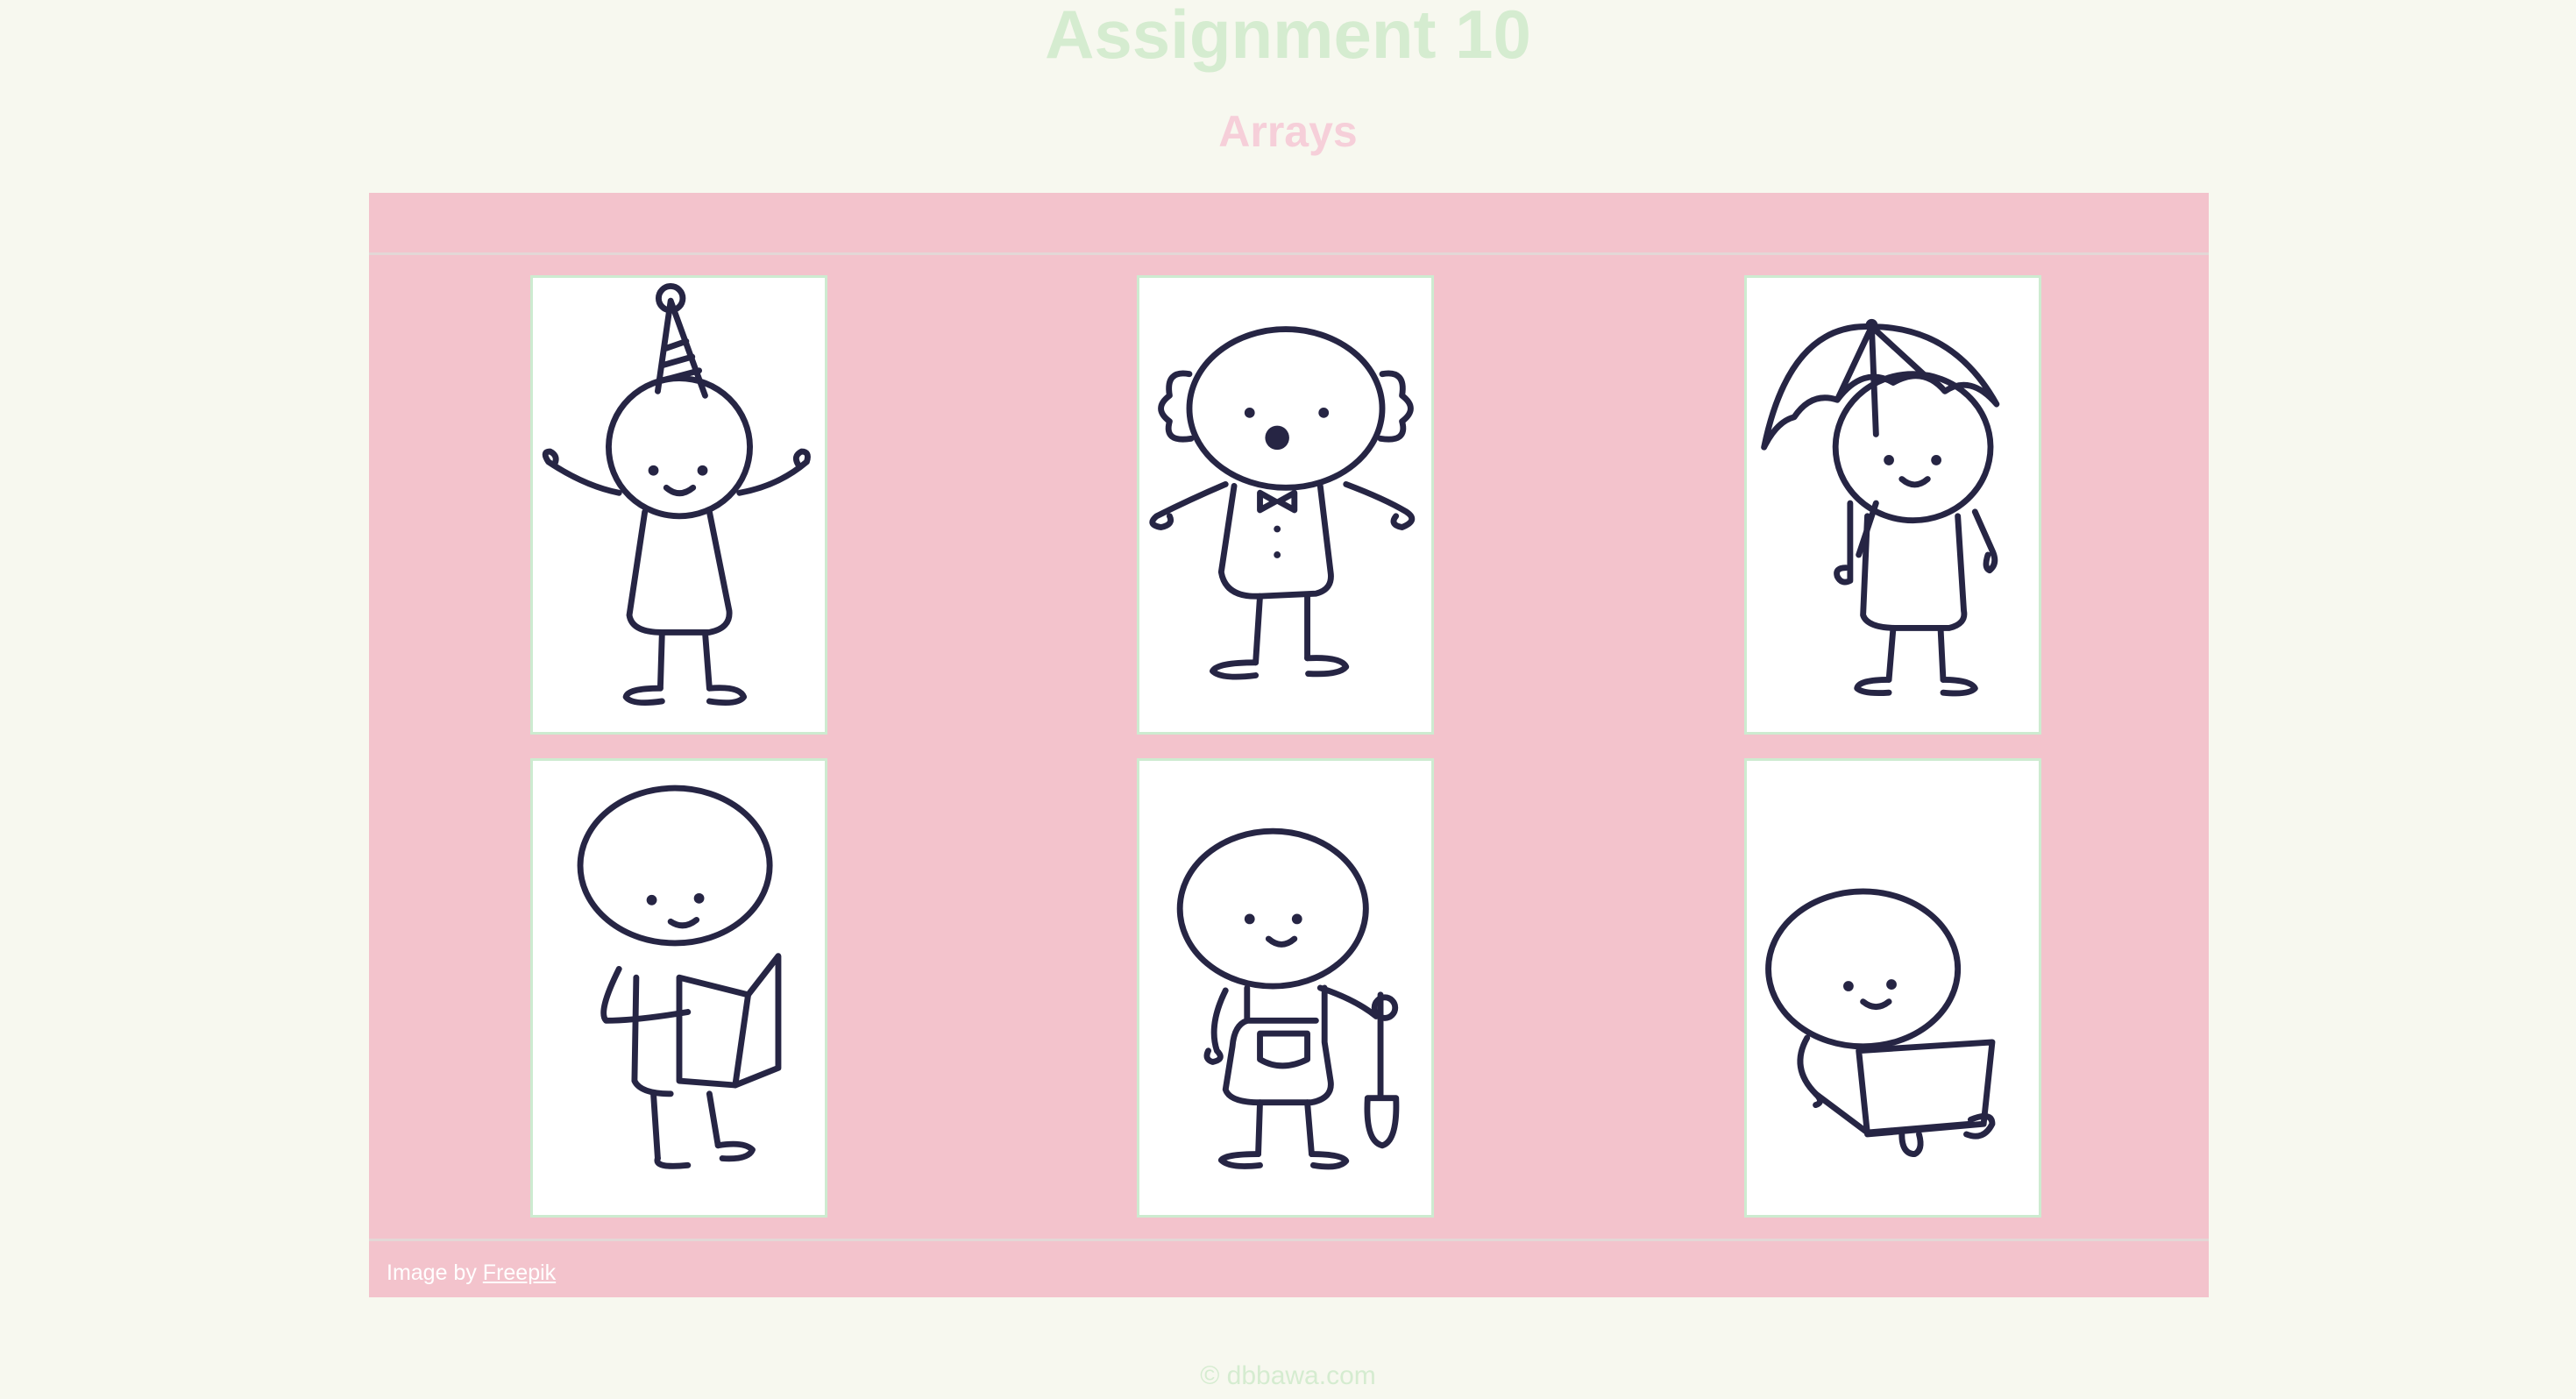  I want to click on page-subtitle: Arrays, so click(1288, 131).